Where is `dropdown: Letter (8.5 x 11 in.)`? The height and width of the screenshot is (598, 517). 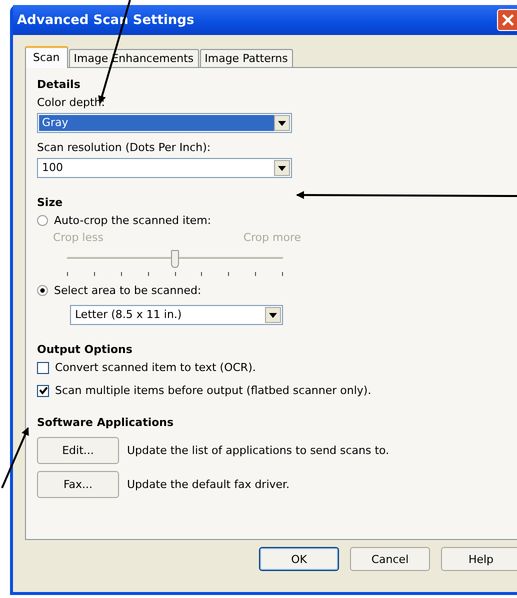
dropdown: Letter (8.5 x 11 in.) is located at coordinates (176, 315).